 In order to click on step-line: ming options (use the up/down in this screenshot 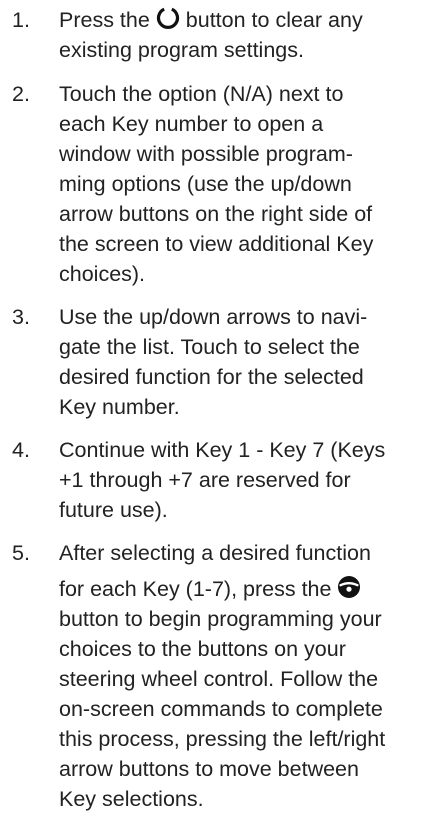, I will do `click(205, 184)`.